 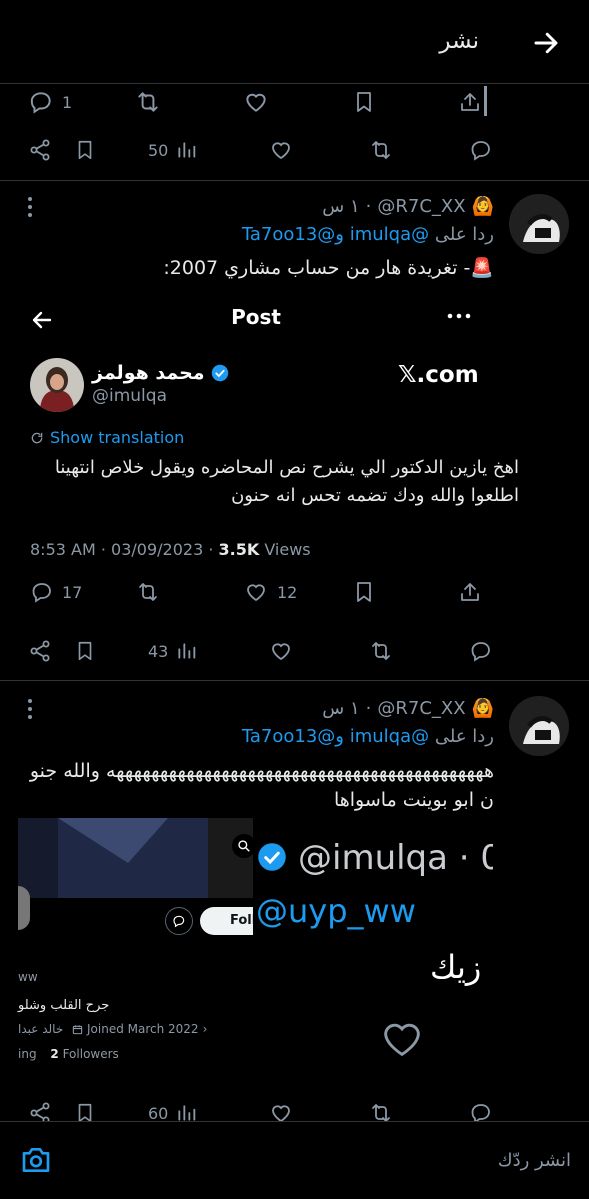 I want to click on joined-date: Joined March 2022, so click(x=143, y=1029).